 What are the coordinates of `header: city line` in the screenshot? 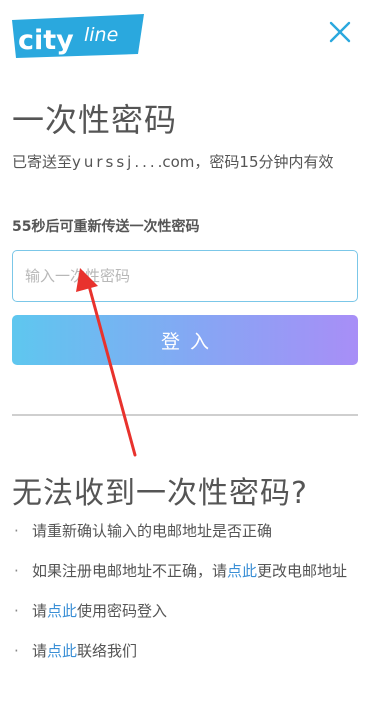 It's located at (184, 35).